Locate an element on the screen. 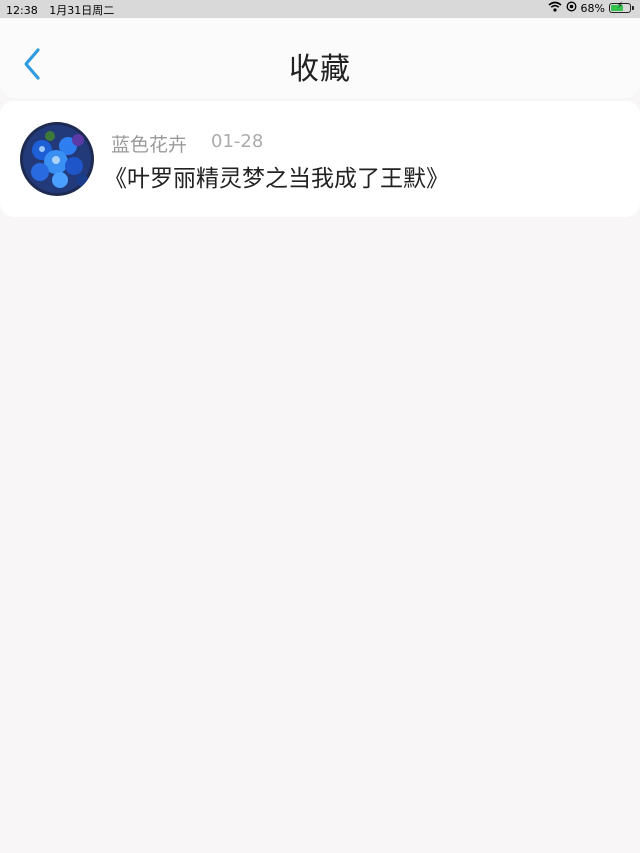 The image size is (640, 853). charging-bolt-icon: ⚡ is located at coordinates (620, 6).